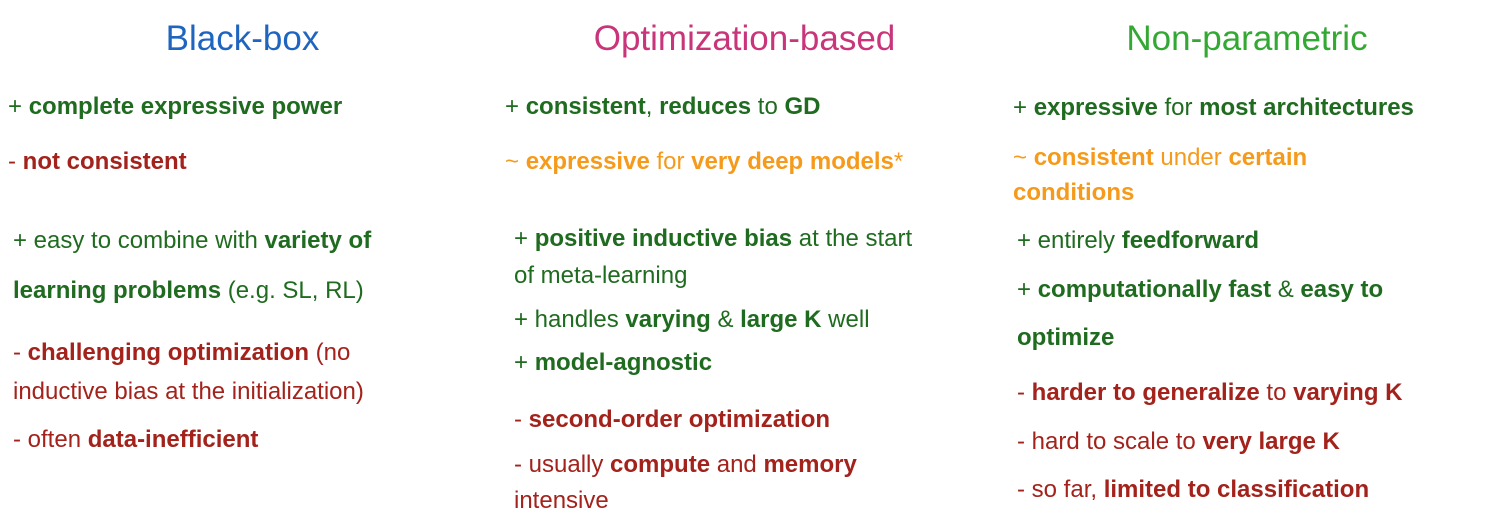  I want to click on text-segment: easy to, so click(1342, 289).